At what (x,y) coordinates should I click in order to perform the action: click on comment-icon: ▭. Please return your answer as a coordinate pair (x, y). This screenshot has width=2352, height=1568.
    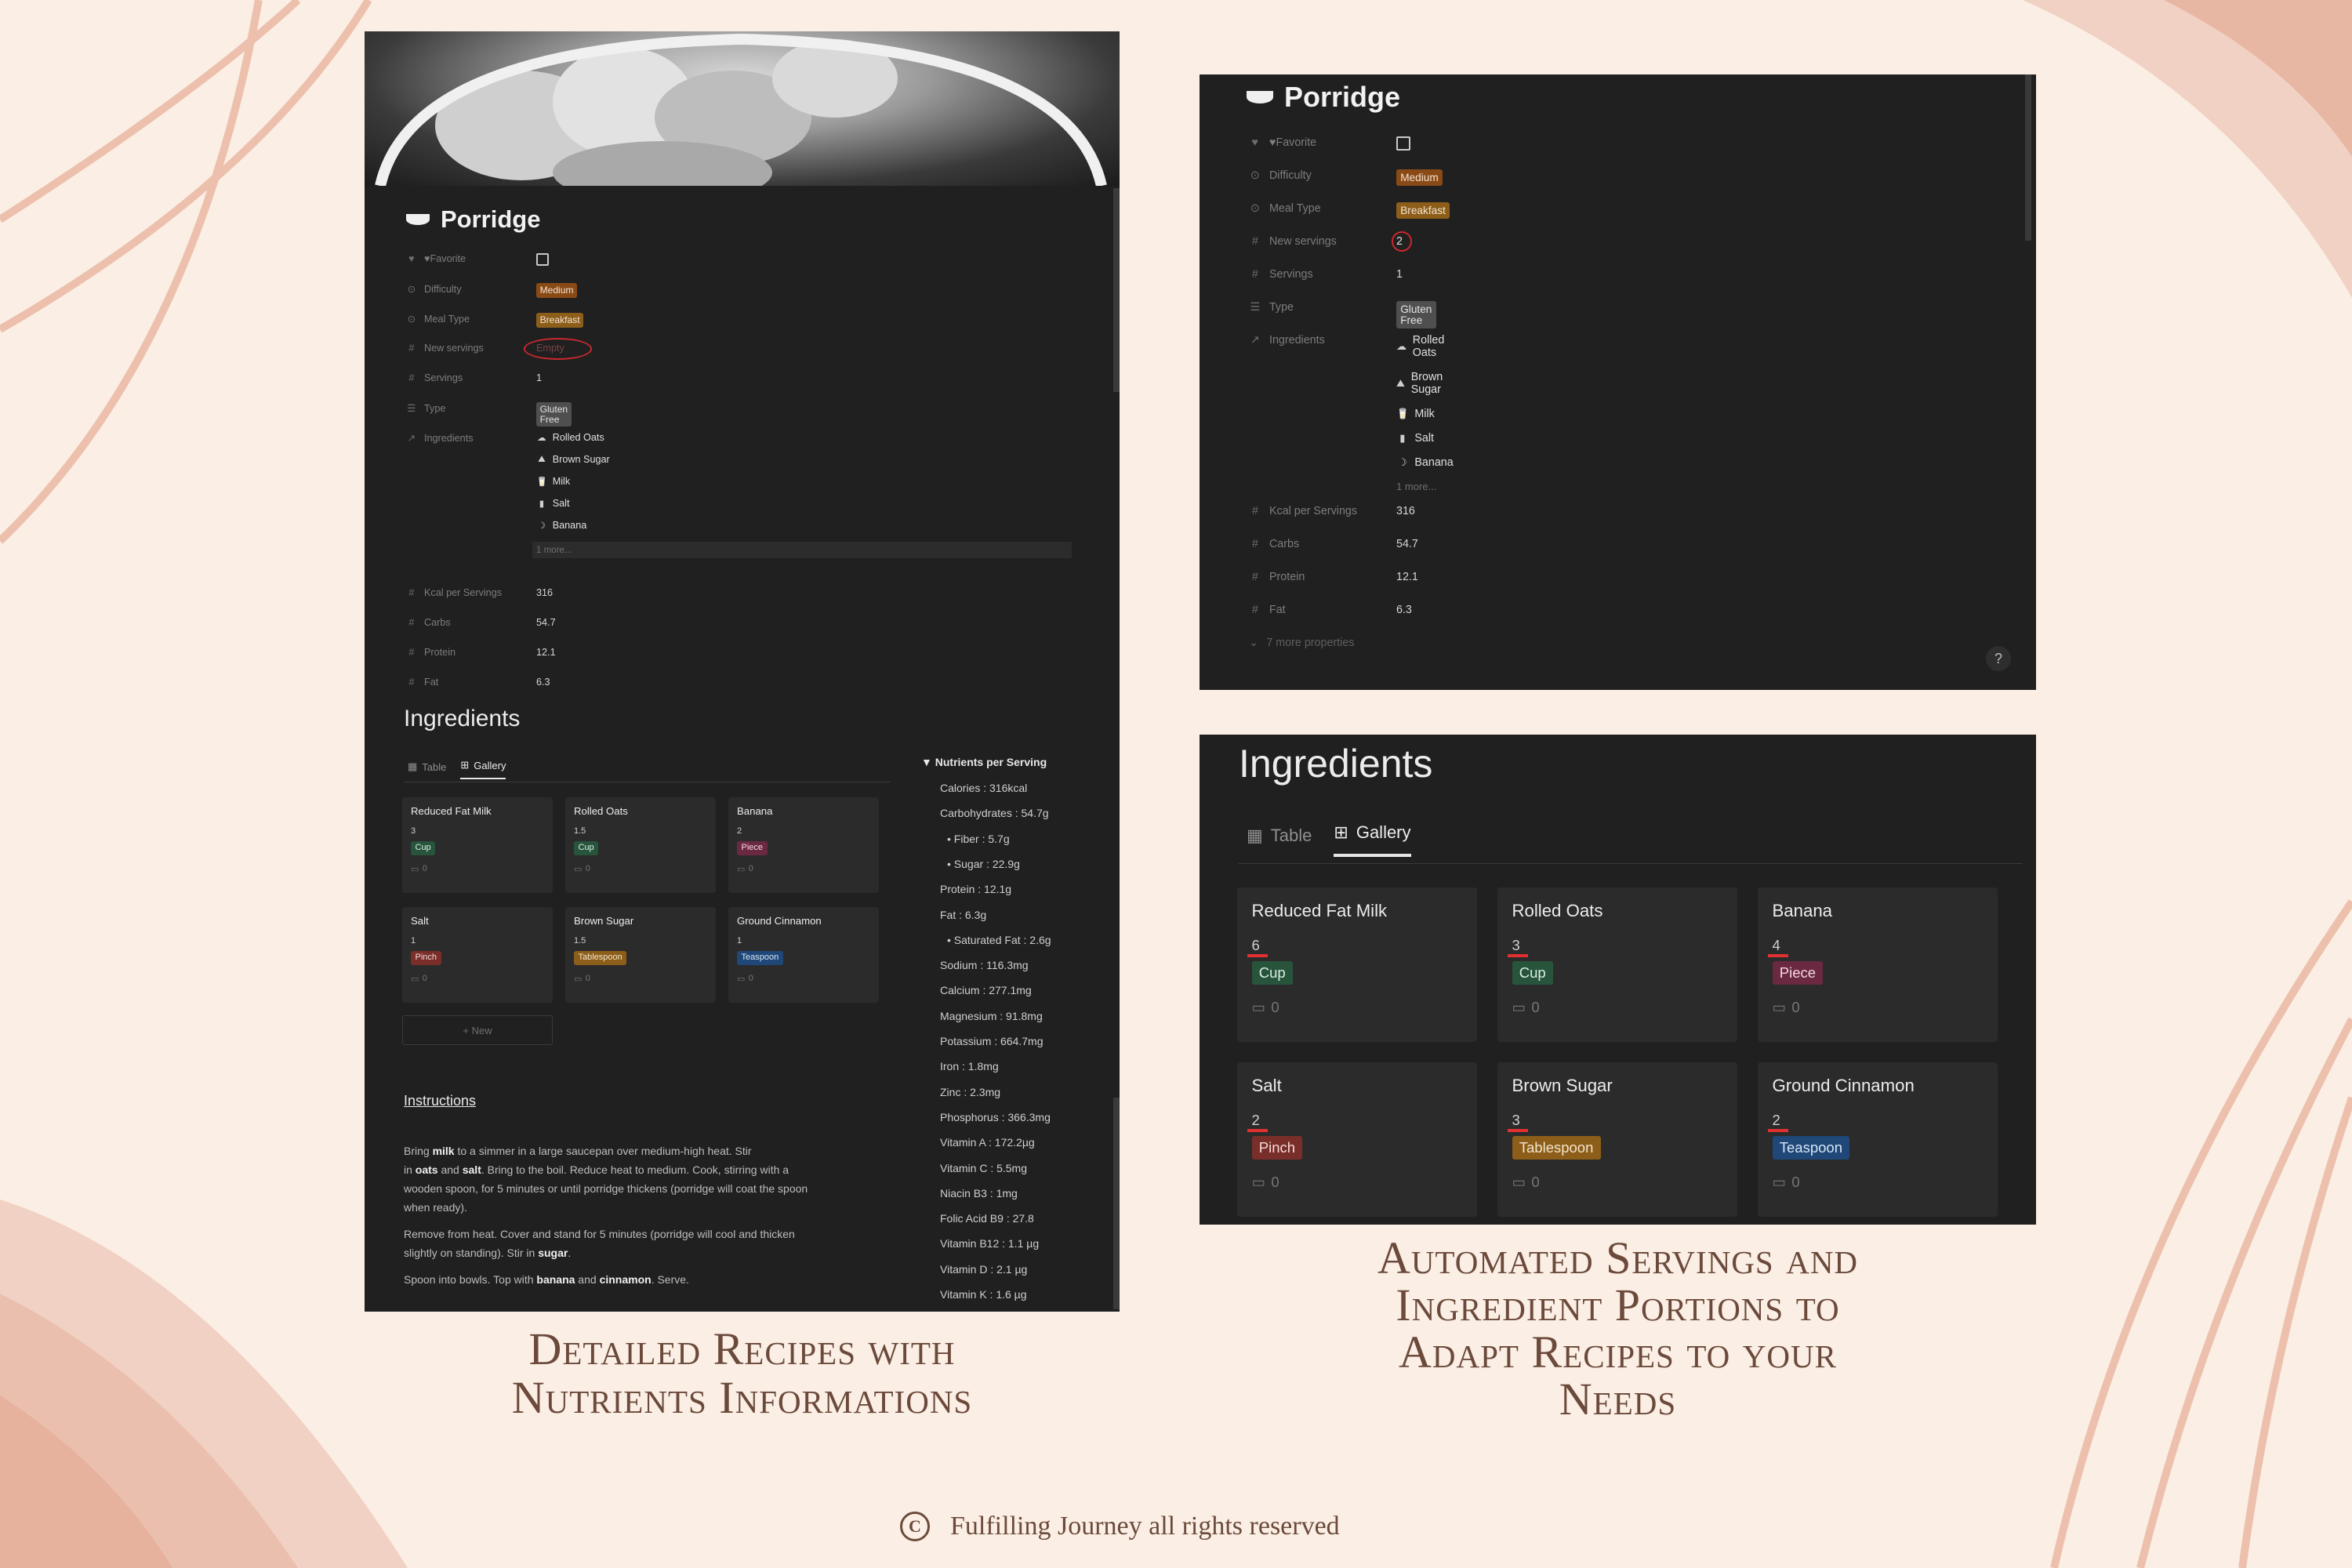
    Looking at the image, I should click on (741, 869).